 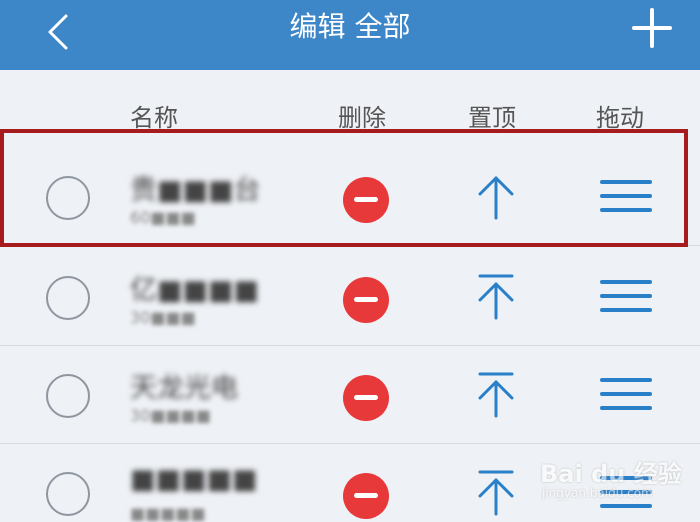 I want to click on column-pin-top-label: 置顶, so click(x=492, y=118).